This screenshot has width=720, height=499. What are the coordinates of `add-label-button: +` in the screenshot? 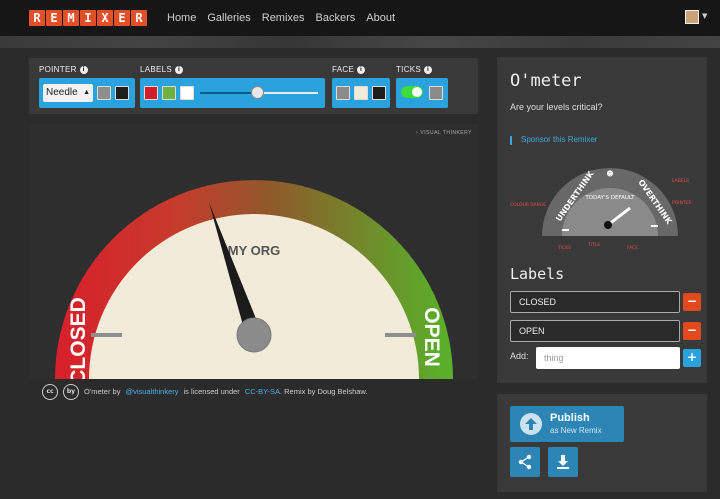 It's located at (692, 358).